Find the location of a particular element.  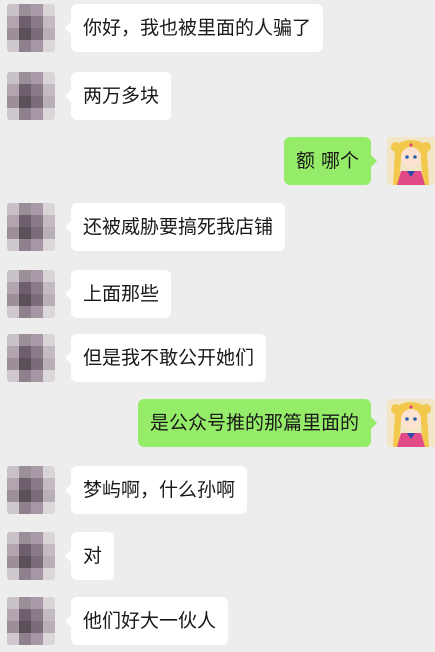

incoming-message-bubble: 两万多块 is located at coordinates (118, 96).